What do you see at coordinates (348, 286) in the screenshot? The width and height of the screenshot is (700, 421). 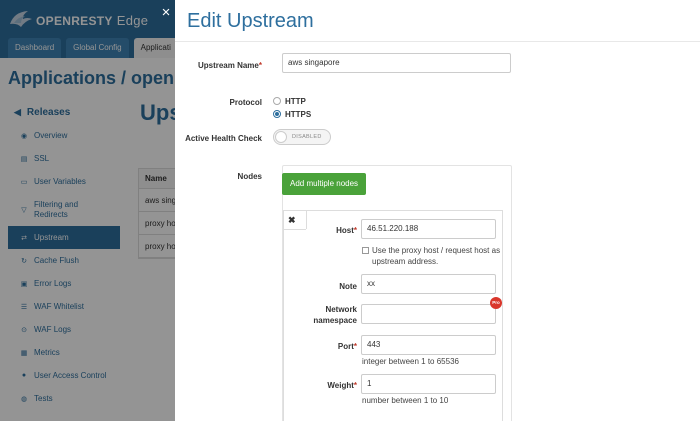 I see `note-label: Note` at bounding box center [348, 286].